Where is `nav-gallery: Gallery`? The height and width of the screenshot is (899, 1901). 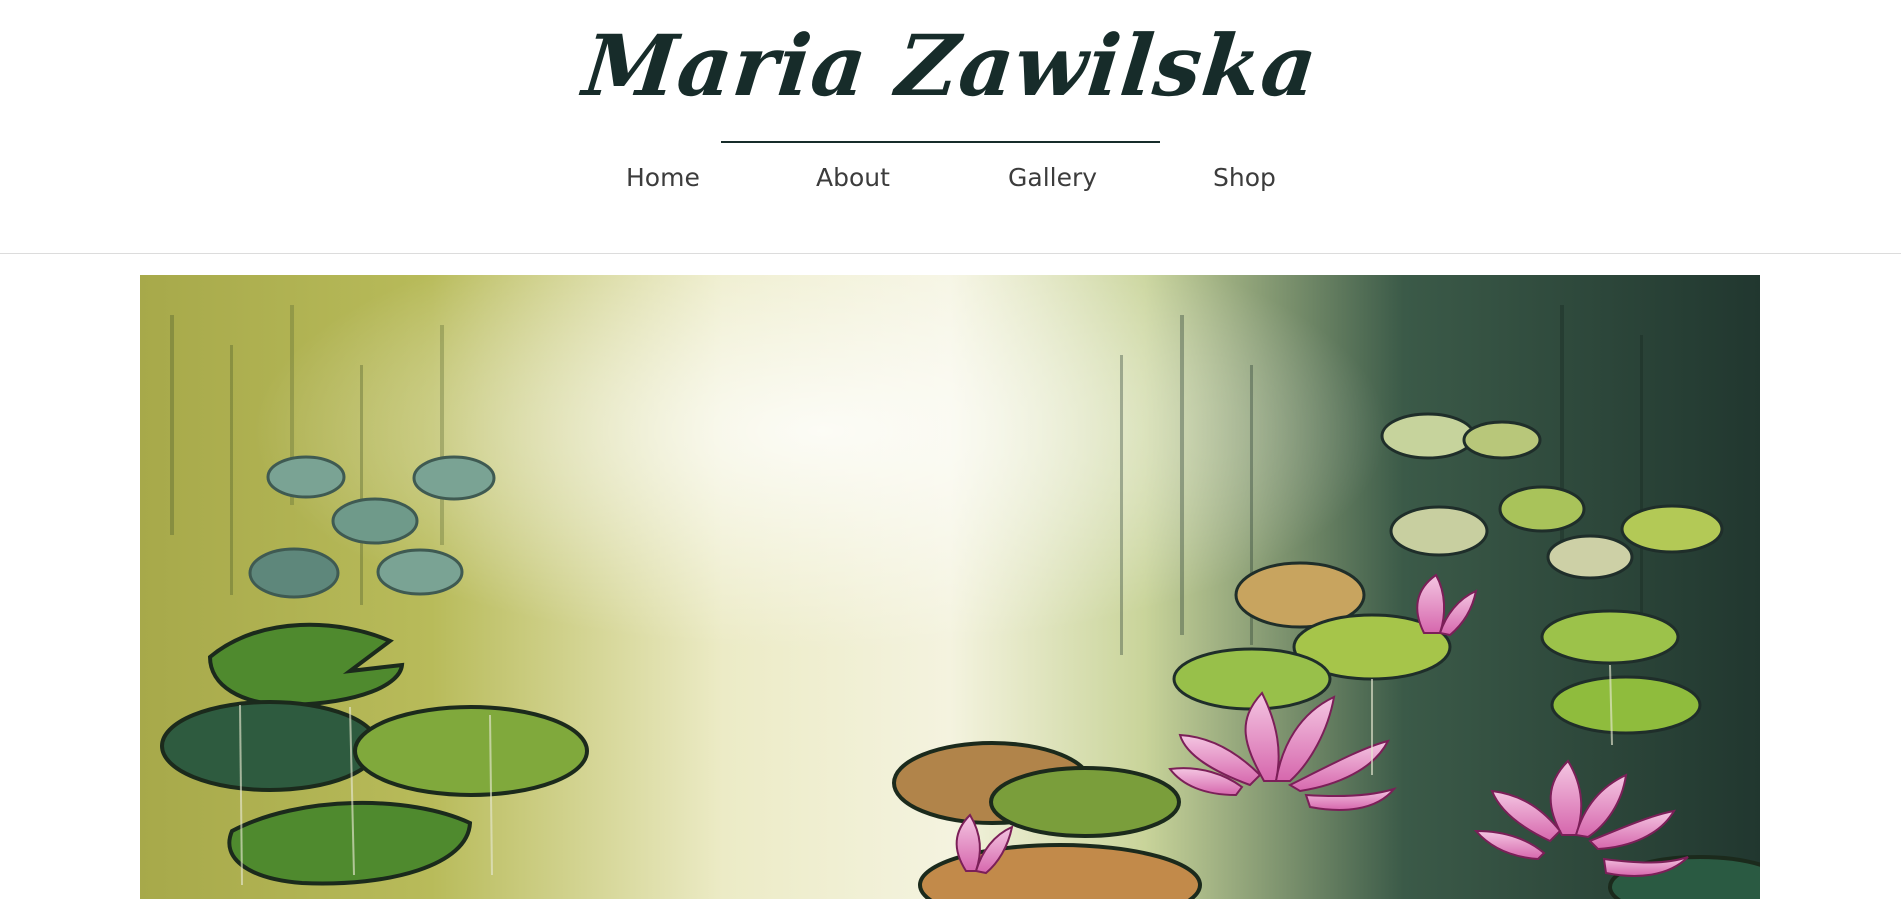
nav-gallery: Gallery is located at coordinates (1052, 178).